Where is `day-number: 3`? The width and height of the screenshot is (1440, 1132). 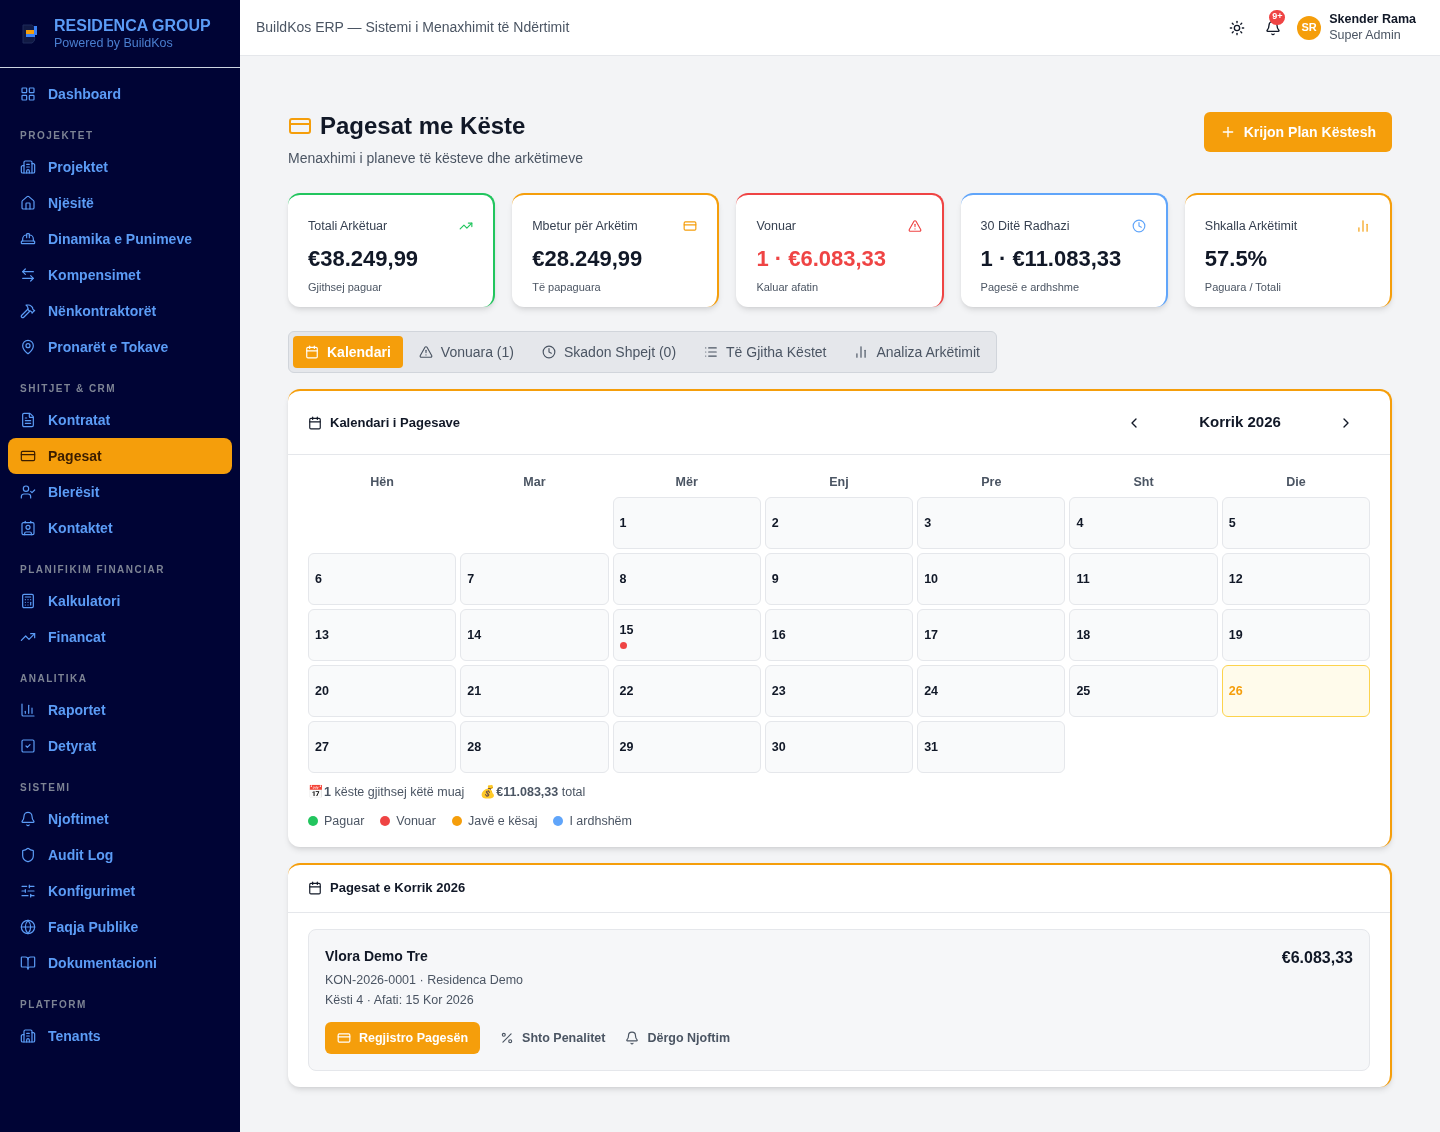 day-number: 3 is located at coordinates (928, 523).